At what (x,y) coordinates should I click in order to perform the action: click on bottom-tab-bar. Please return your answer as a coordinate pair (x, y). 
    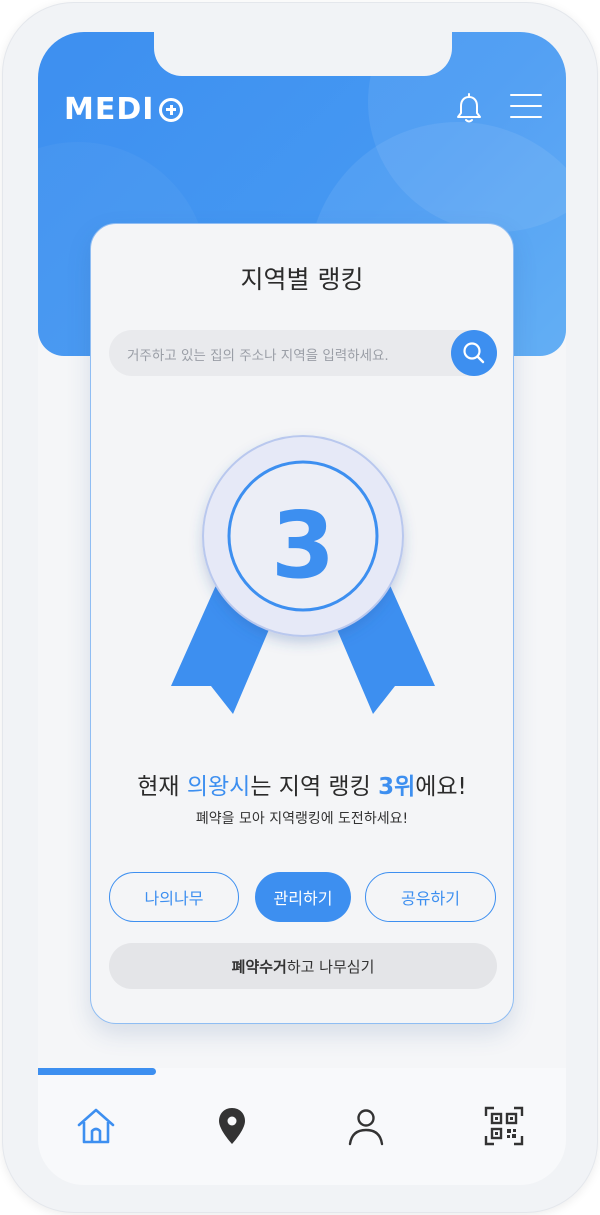
    Looking at the image, I should click on (302, 1126).